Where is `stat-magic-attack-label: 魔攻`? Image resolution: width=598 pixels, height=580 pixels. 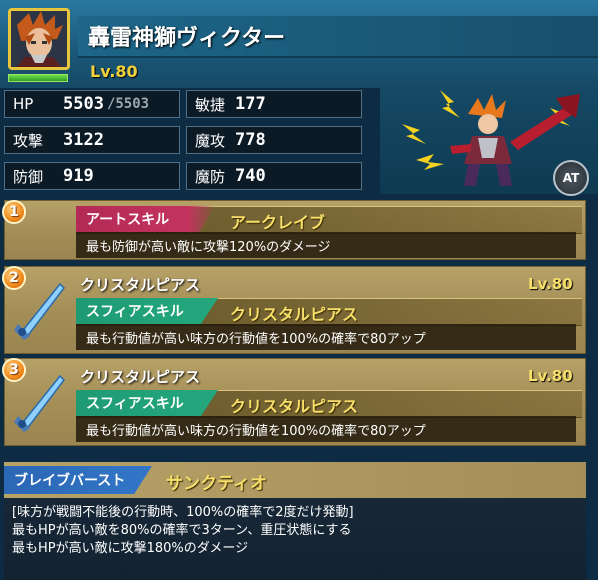 stat-magic-attack-label: 魔攻 is located at coordinates (210, 140).